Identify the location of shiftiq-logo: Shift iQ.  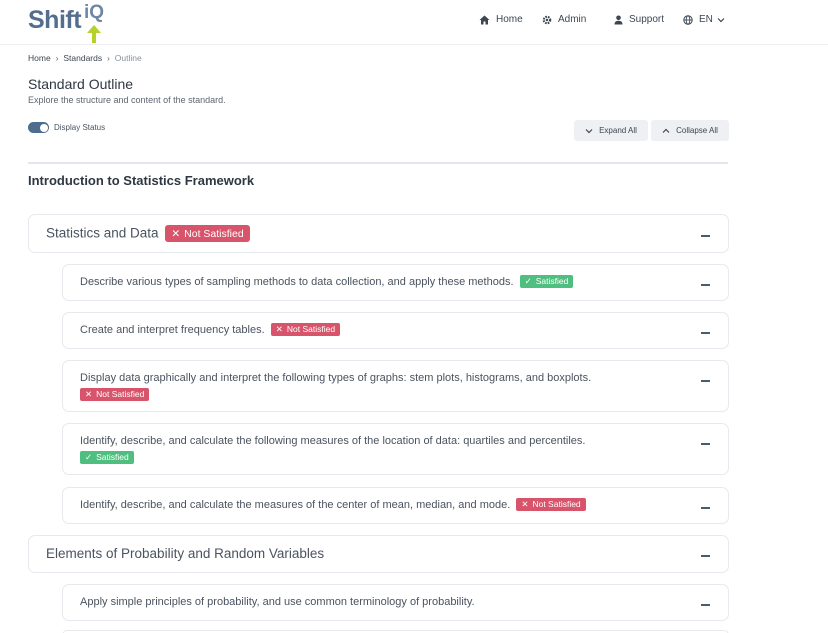
(73, 23).